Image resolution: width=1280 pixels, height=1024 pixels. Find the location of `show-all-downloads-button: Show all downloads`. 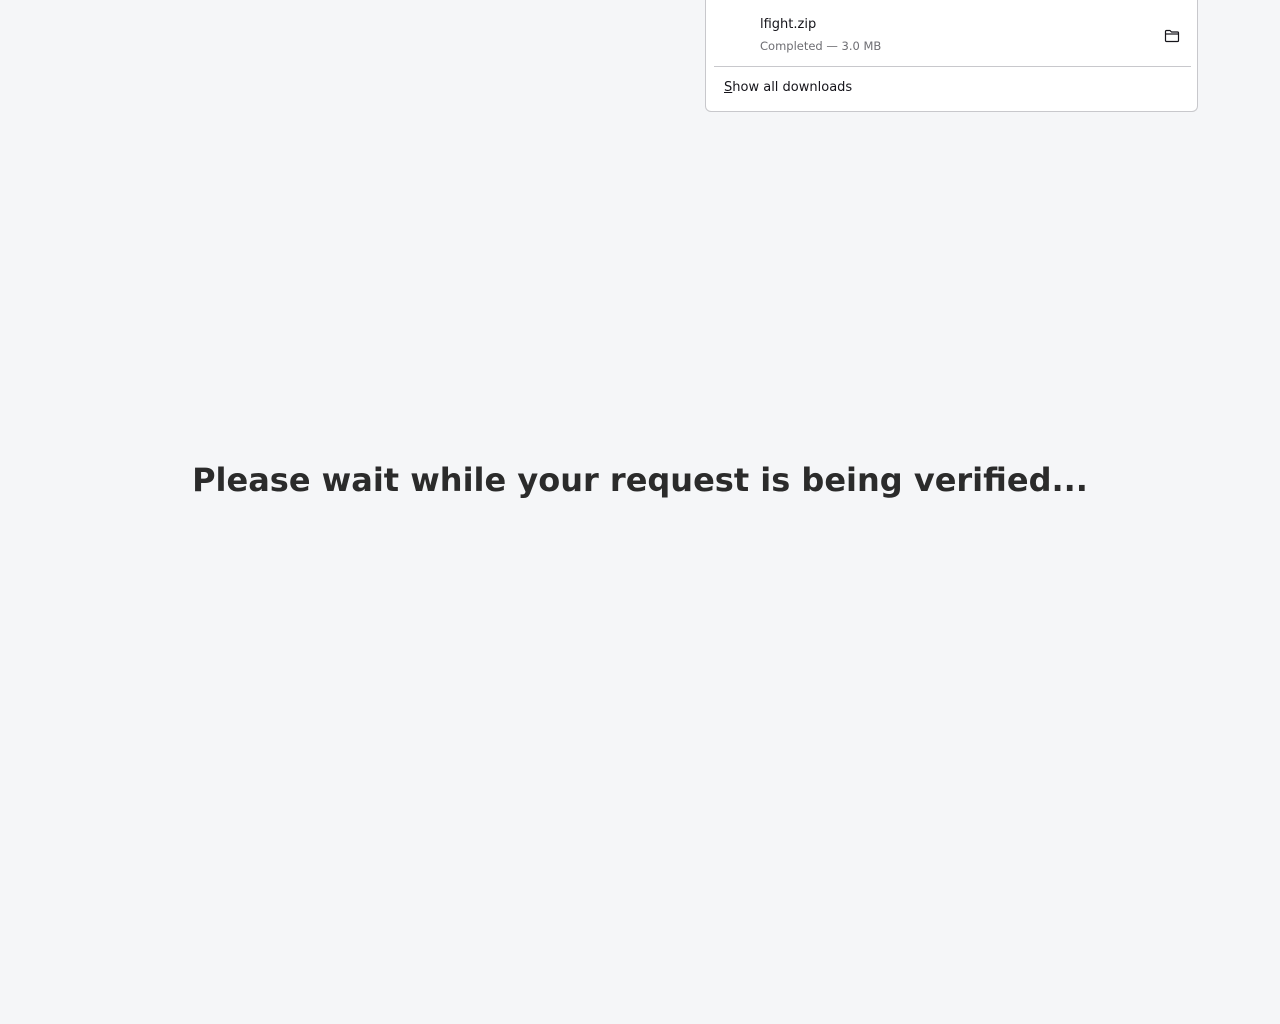

show-all-downloads-button: Show all downloads is located at coordinates (788, 87).